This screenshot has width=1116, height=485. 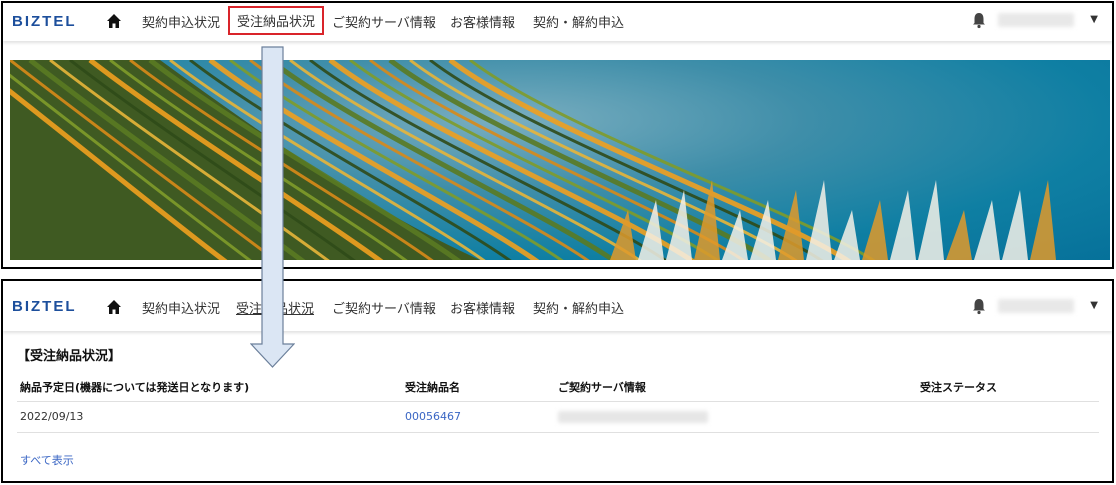 I want to click on page-title: 【受注納品状況】, so click(x=69, y=356).